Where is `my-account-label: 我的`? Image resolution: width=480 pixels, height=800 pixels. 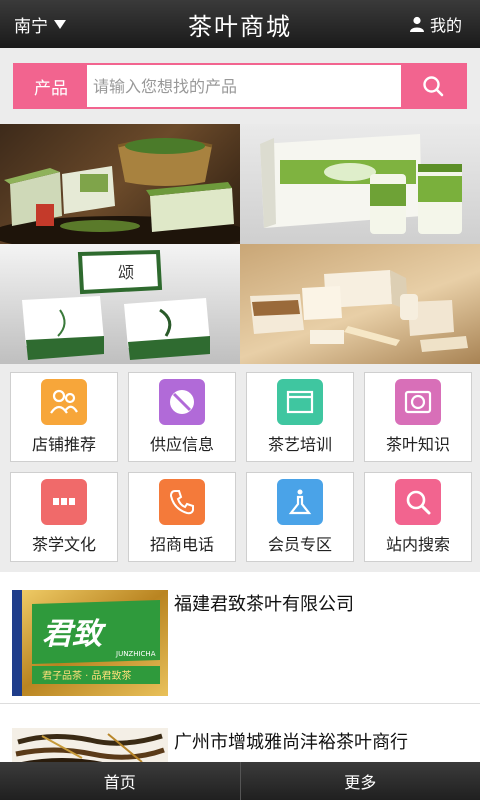
my-account-label: 我的 is located at coordinates (445, 25).